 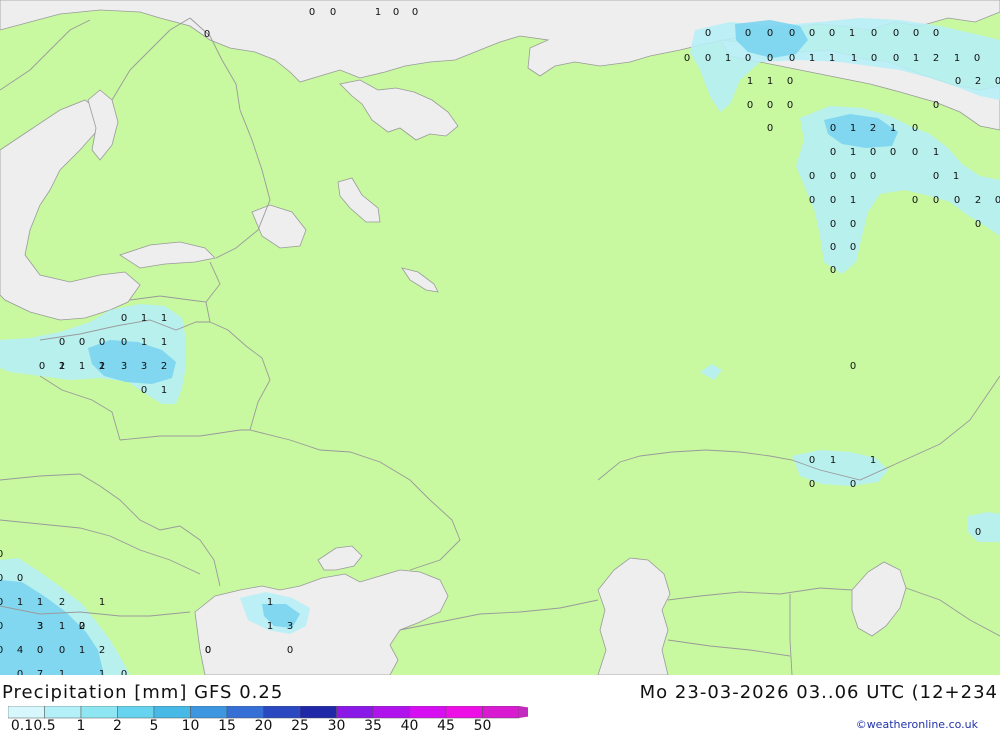 What do you see at coordinates (22, 726) in the screenshot?
I see `scale-label: 0.1` at bounding box center [22, 726].